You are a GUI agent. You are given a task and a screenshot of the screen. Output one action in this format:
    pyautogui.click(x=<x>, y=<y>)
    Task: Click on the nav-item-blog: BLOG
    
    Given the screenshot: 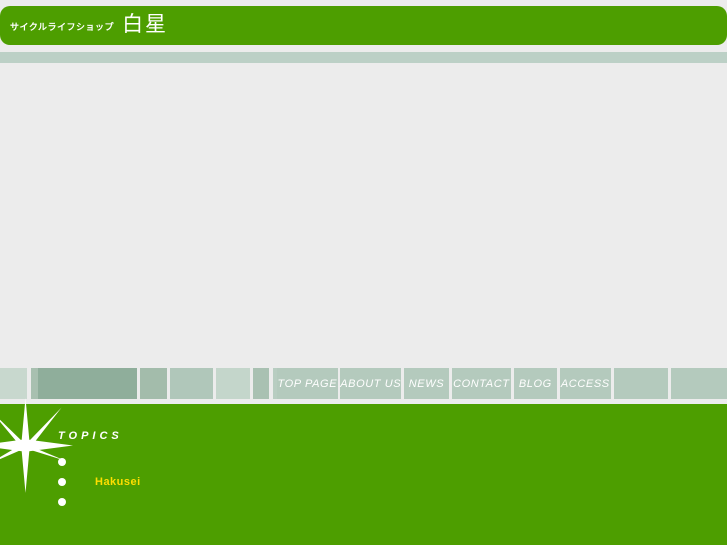 What is the action you would take?
    pyautogui.click(x=535, y=383)
    